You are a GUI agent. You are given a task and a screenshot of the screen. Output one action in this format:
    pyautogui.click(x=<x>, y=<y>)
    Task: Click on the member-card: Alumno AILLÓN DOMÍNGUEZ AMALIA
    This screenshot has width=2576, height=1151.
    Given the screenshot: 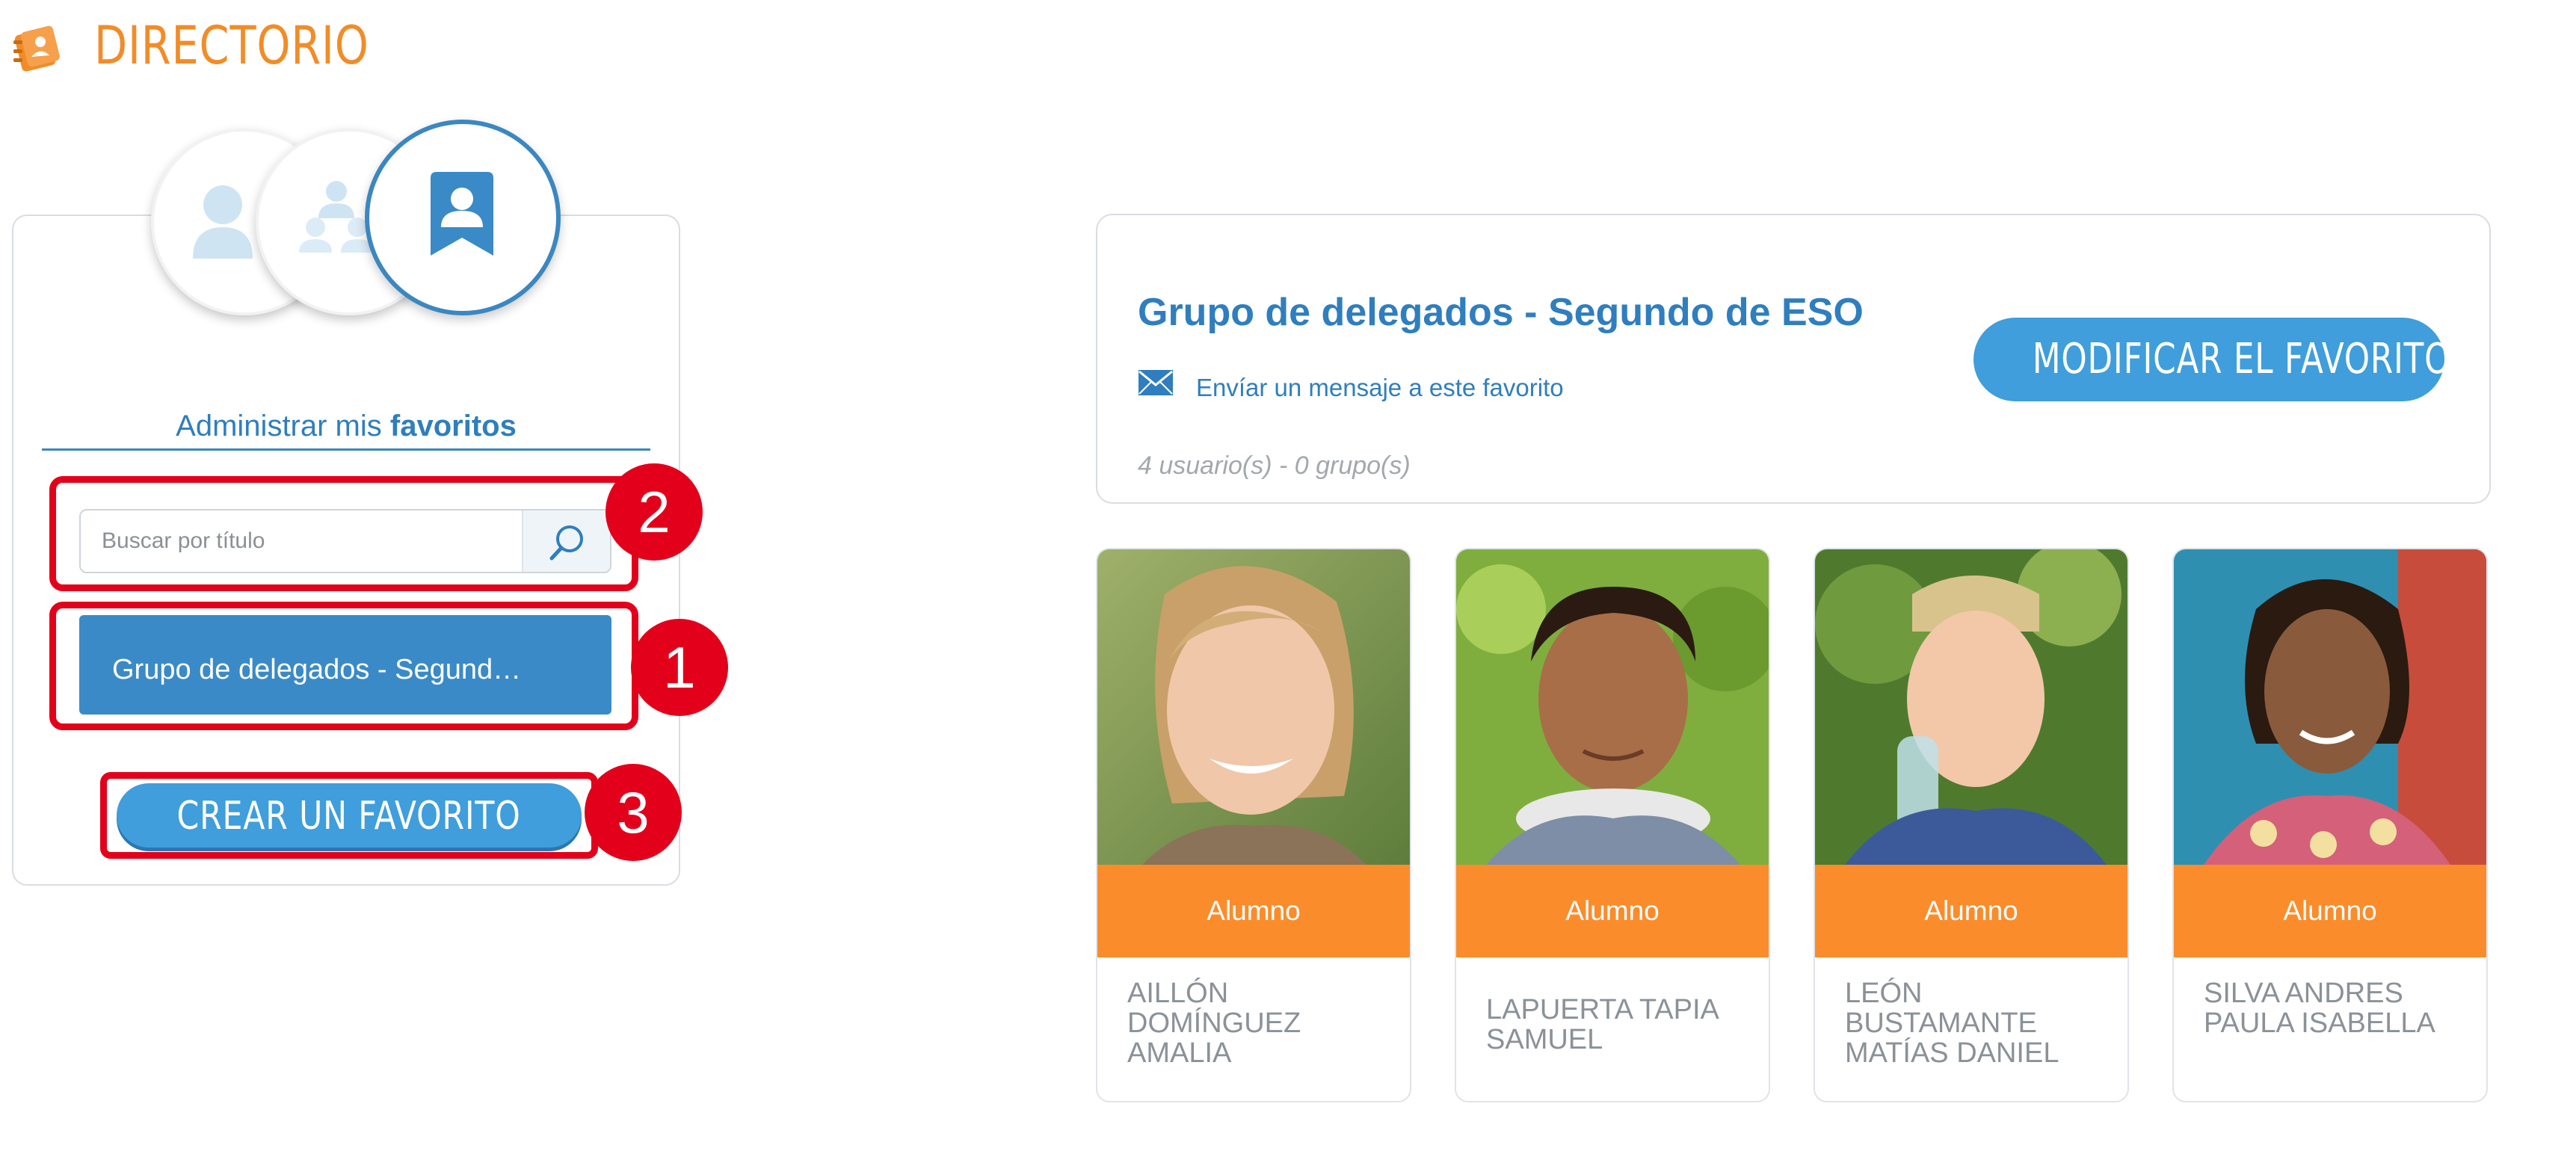 What is the action you would take?
    pyautogui.click(x=1253, y=825)
    